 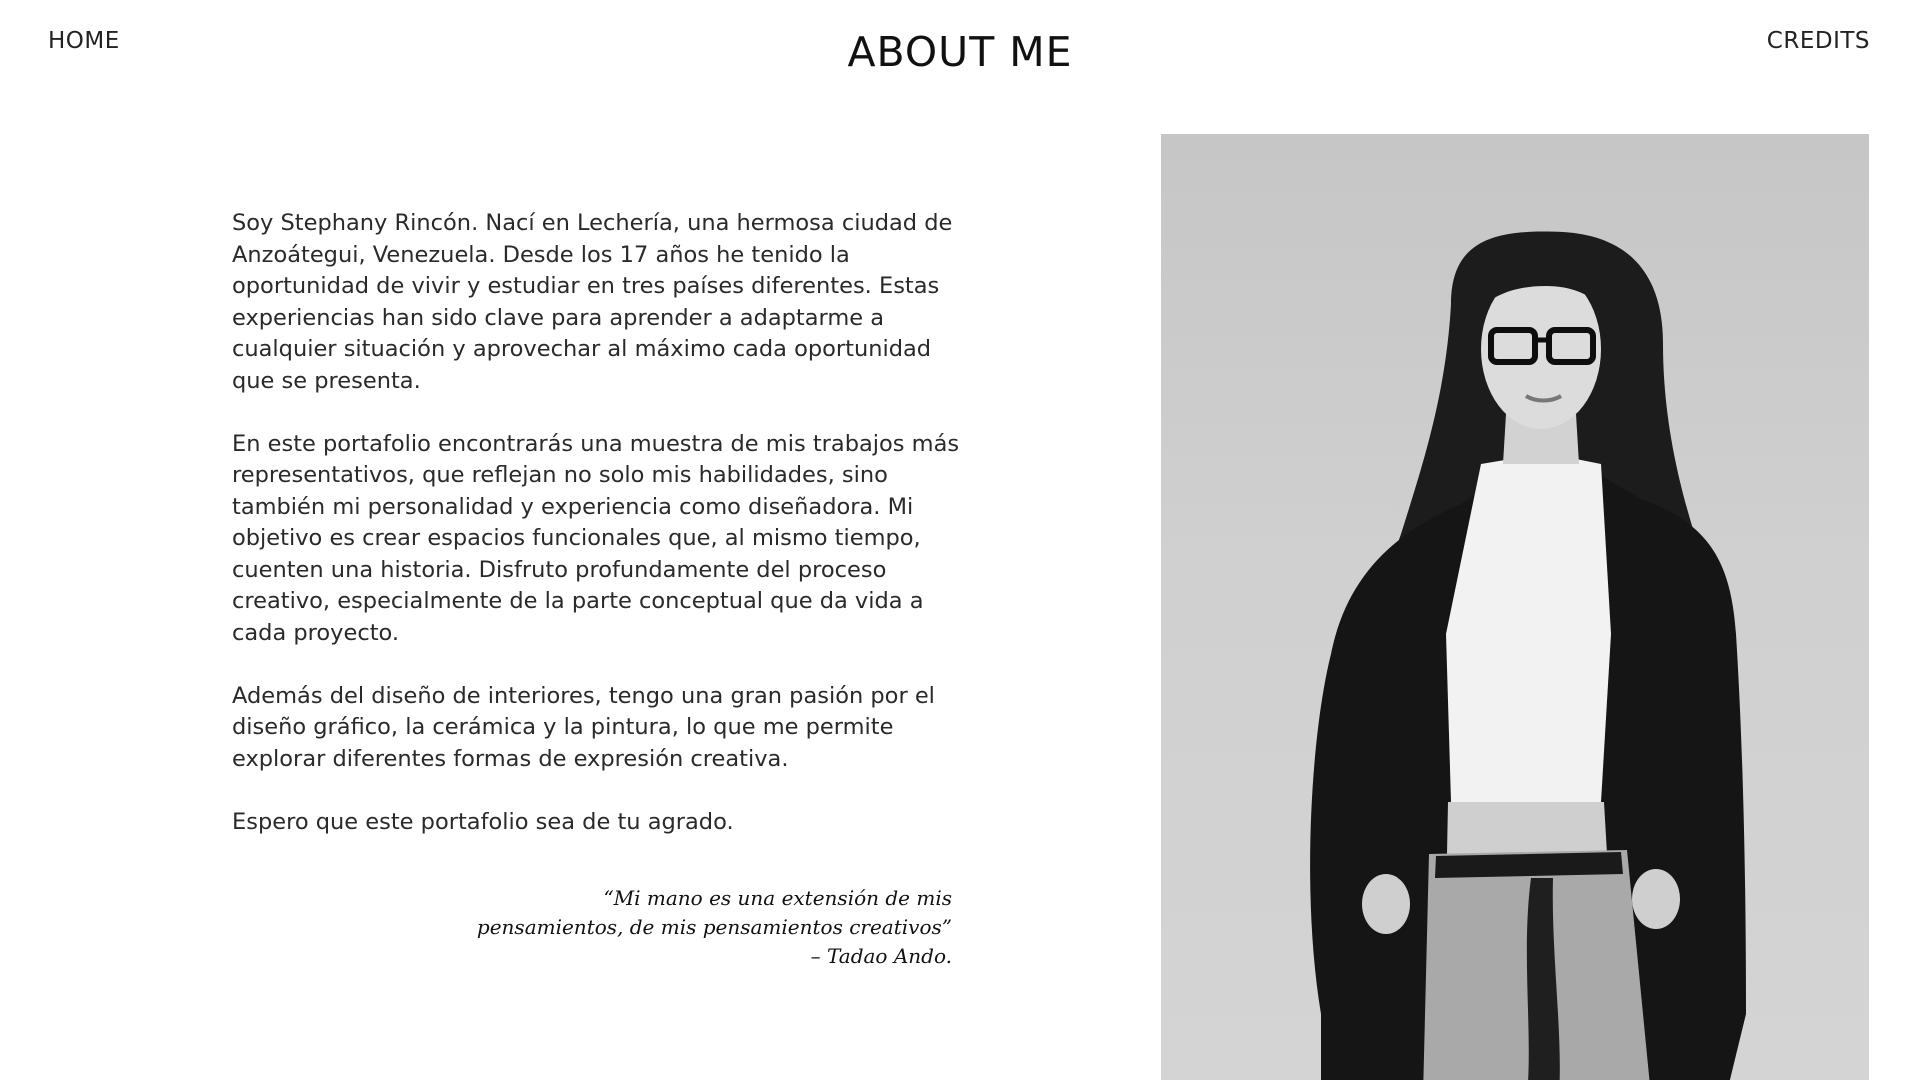 What do you see at coordinates (960, 52) in the screenshot?
I see `page-title: ABOUT ME` at bounding box center [960, 52].